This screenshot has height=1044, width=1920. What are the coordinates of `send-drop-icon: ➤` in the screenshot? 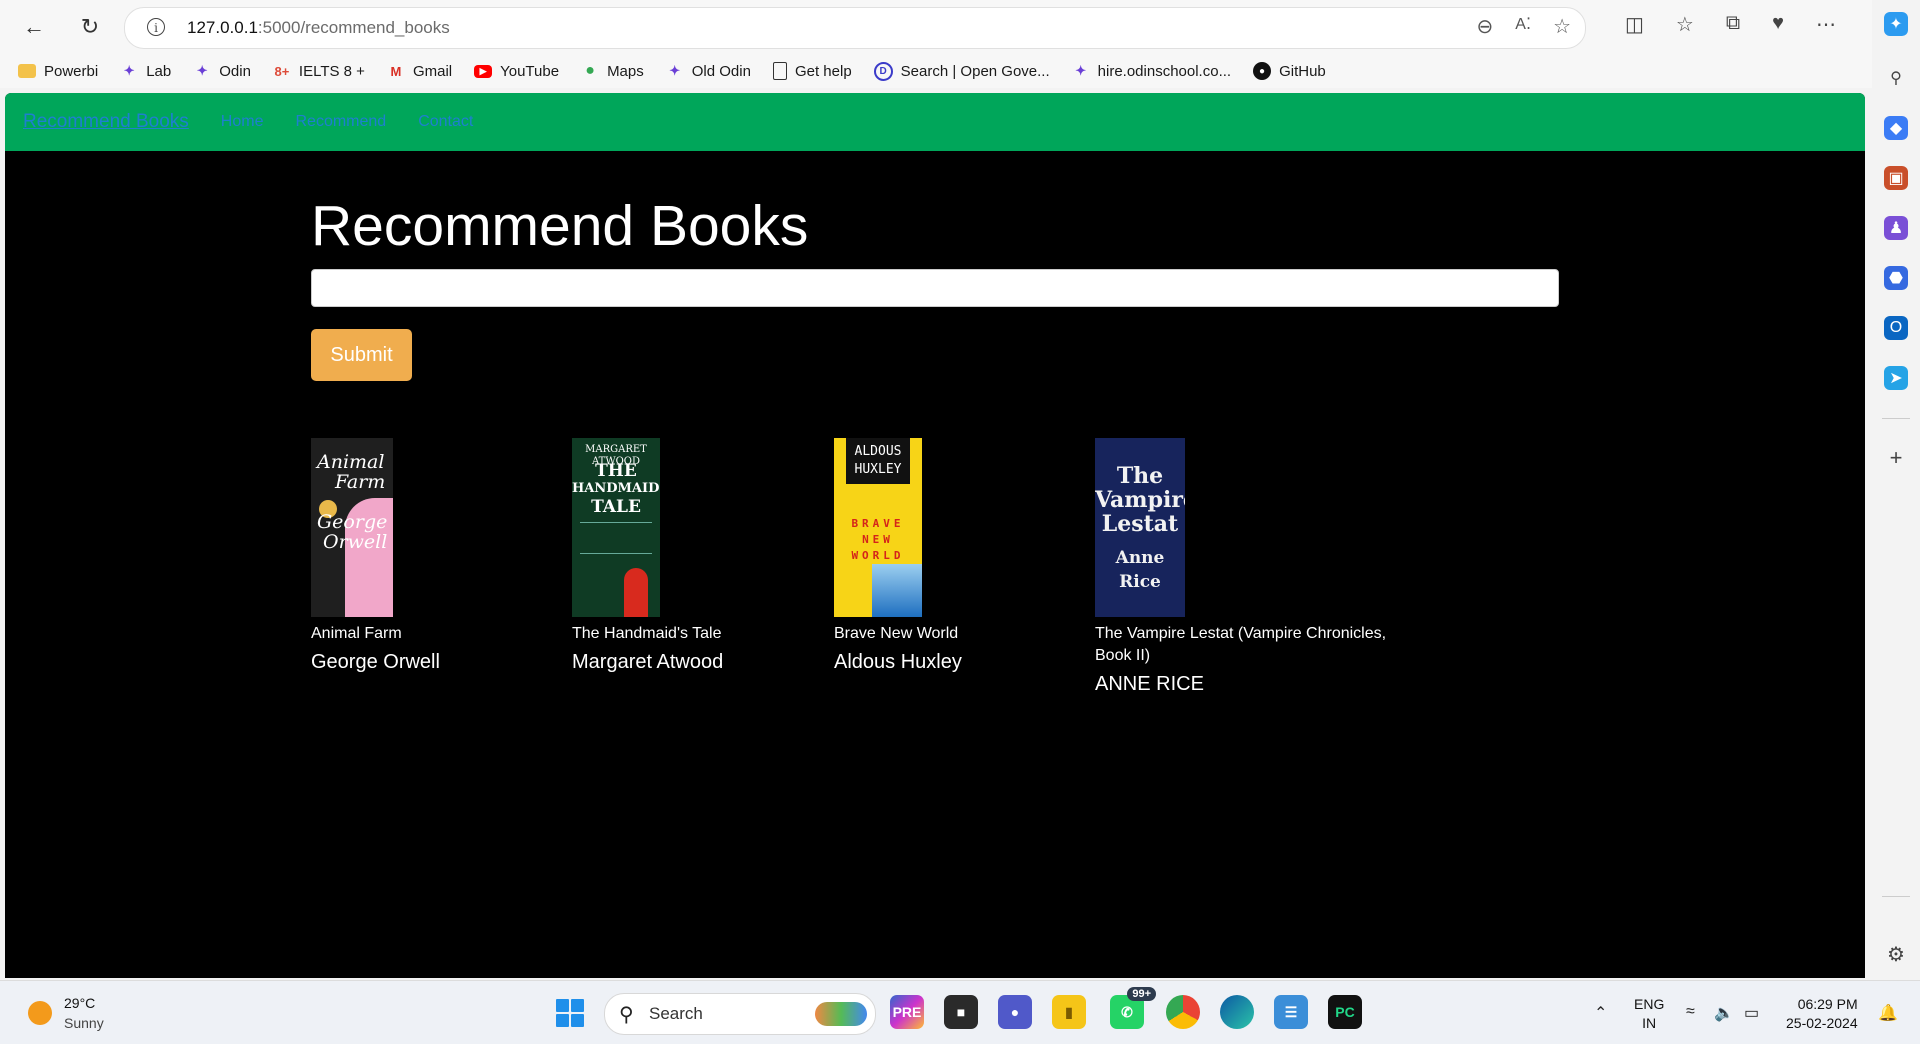 It's located at (1896, 378).